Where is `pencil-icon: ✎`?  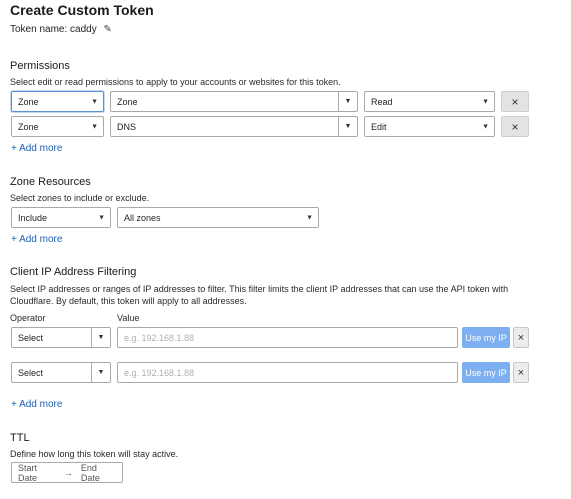 pencil-icon: ✎ is located at coordinates (108, 29).